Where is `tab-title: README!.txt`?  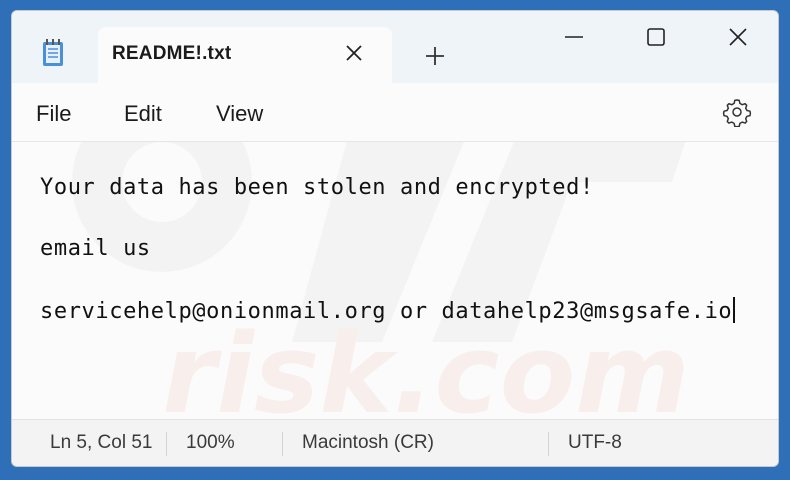 tab-title: README!.txt is located at coordinates (172, 53).